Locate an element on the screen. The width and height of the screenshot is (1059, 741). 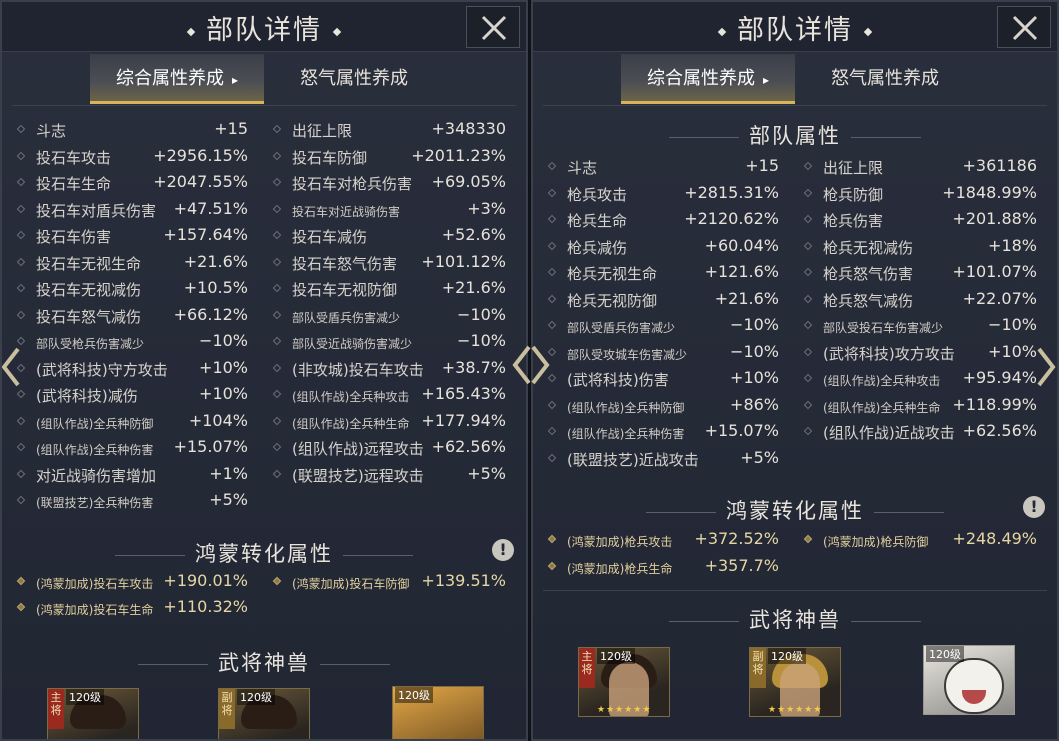
stat-value: +21.6% is located at coordinates (215, 261).